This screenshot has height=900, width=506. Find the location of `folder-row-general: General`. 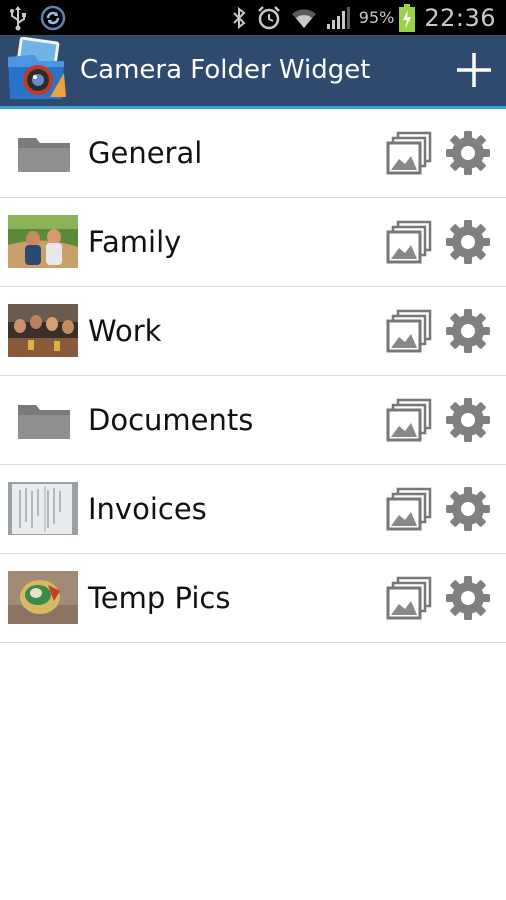

folder-row-general: General is located at coordinates (253, 153).